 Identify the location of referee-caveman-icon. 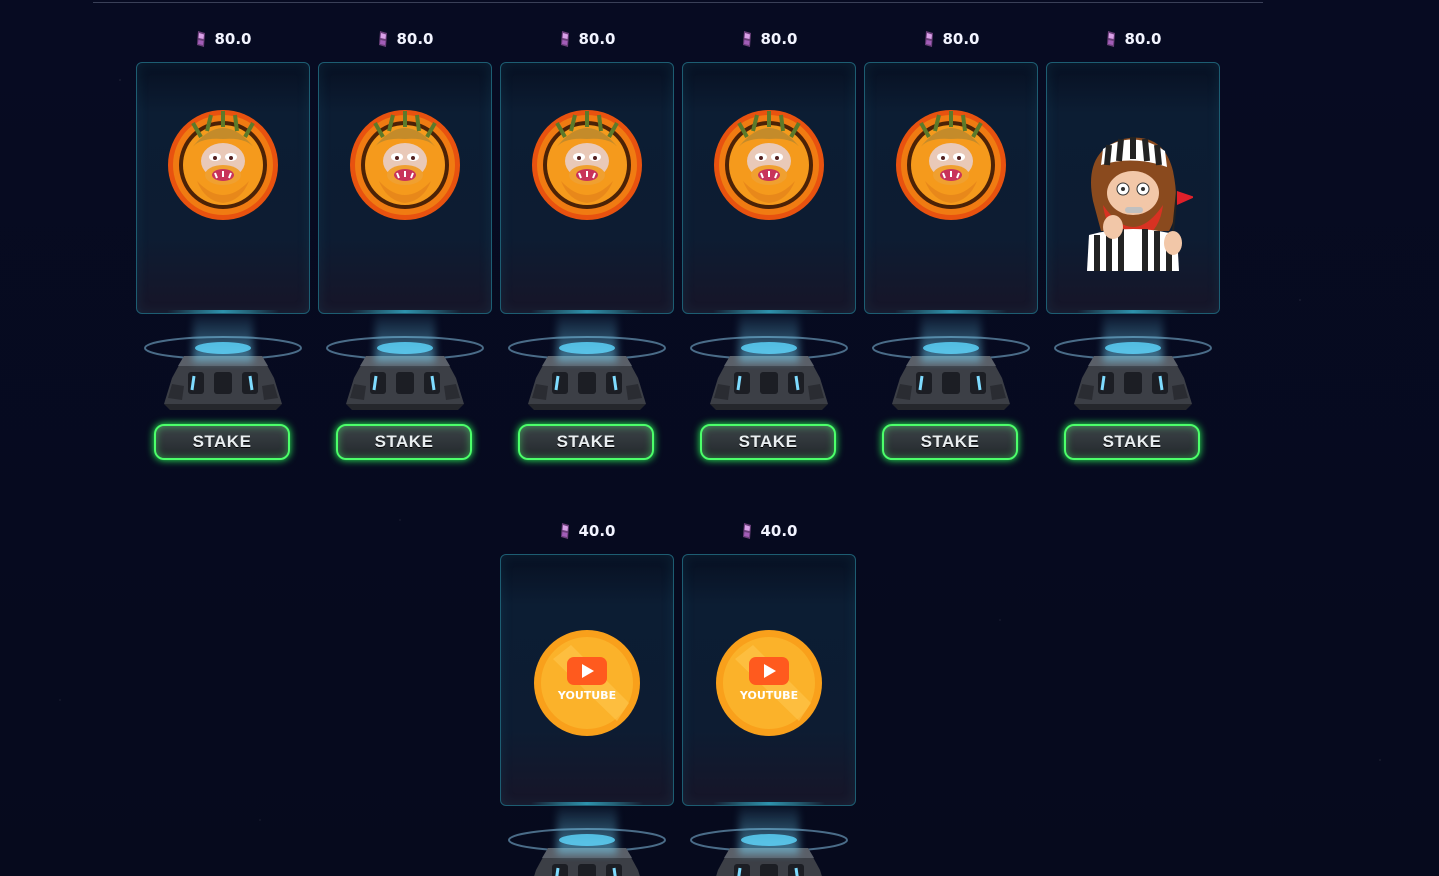
(1133, 201).